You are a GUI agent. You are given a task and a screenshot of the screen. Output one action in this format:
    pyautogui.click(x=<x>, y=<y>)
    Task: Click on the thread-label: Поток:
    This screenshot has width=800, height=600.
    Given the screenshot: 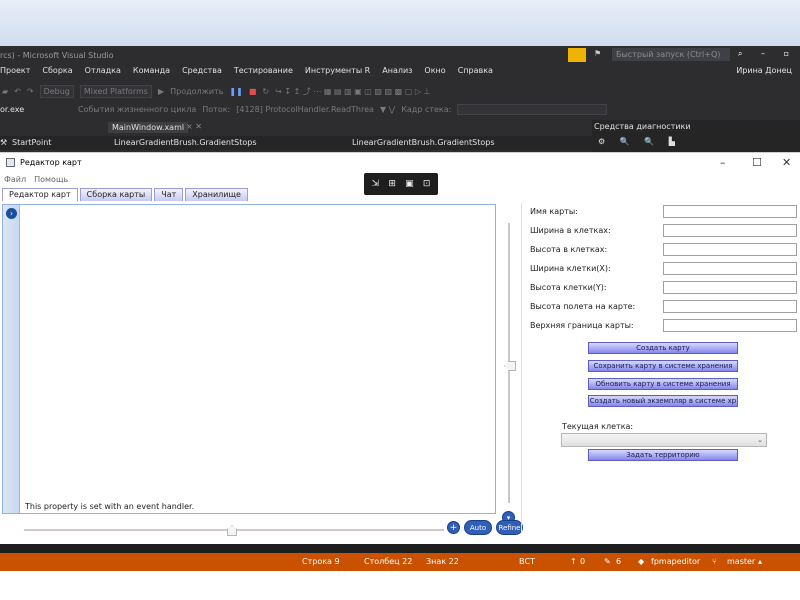 What is the action you would take?
    pyautogui.click(x=216, y=109)
    